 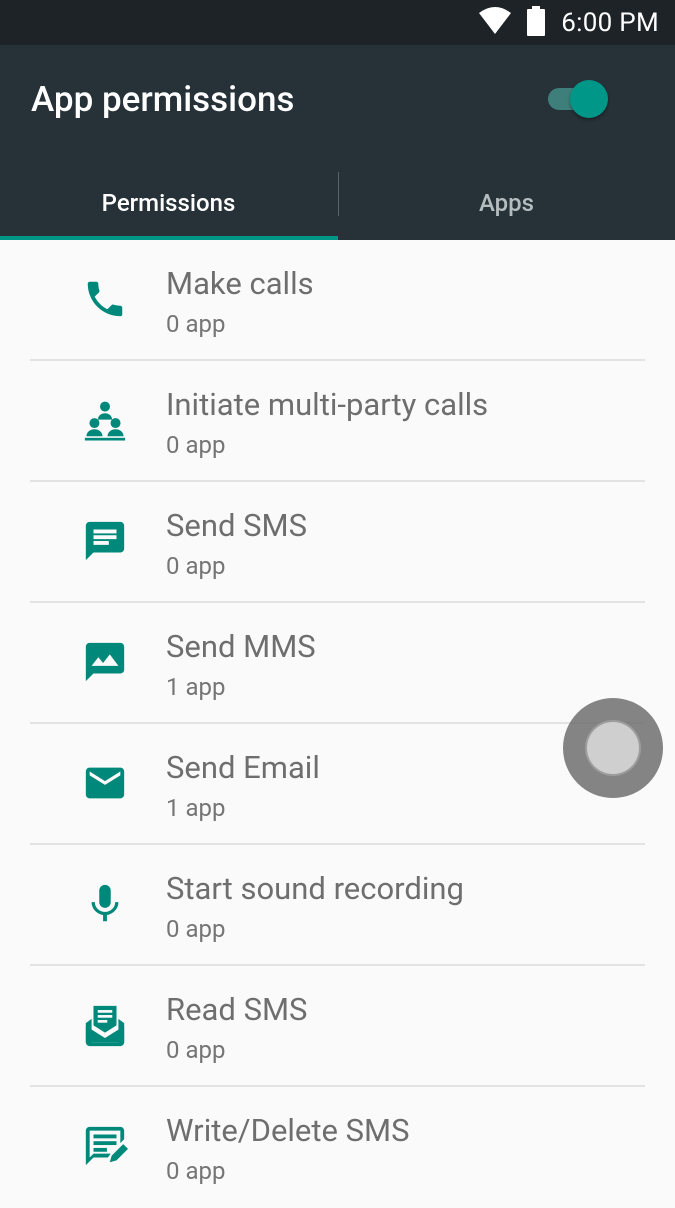 What do you see at coordinates (240, 283) in the screenshot?
I see `permission-label: Make calls` at bounding box center [240, 283].